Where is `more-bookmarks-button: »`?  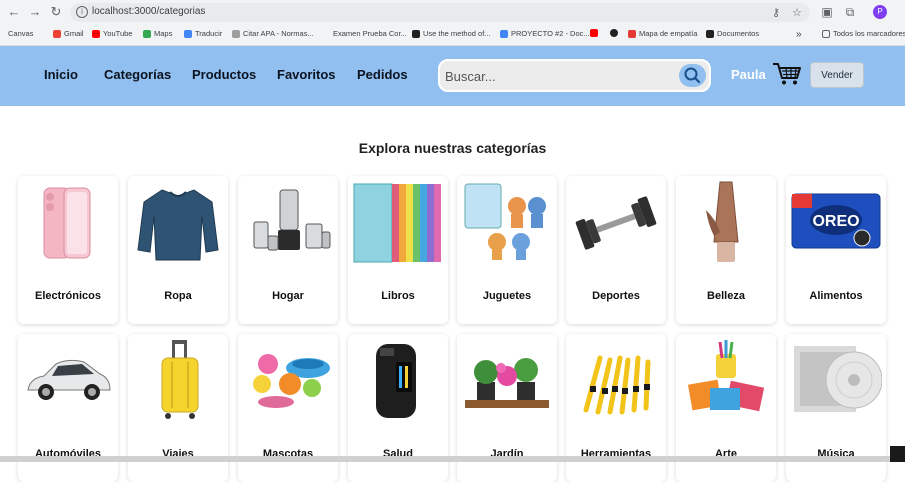
more-bookmarks-button: » is located at coordinates (799, 34).